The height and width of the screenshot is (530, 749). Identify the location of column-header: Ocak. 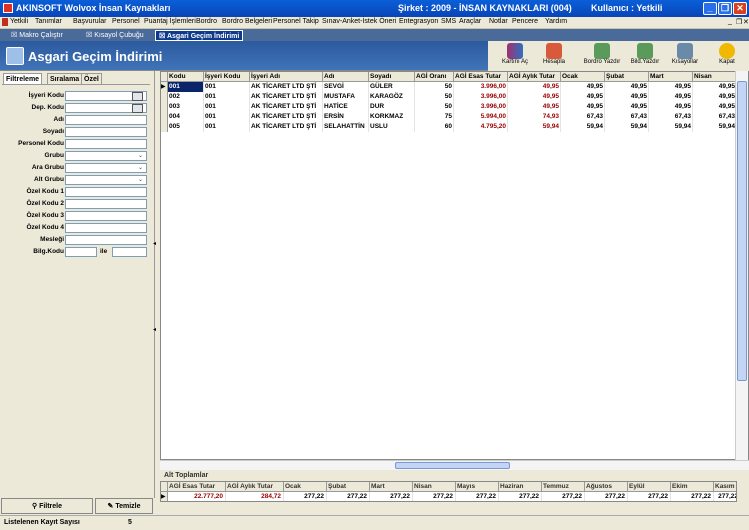
(583, 77).